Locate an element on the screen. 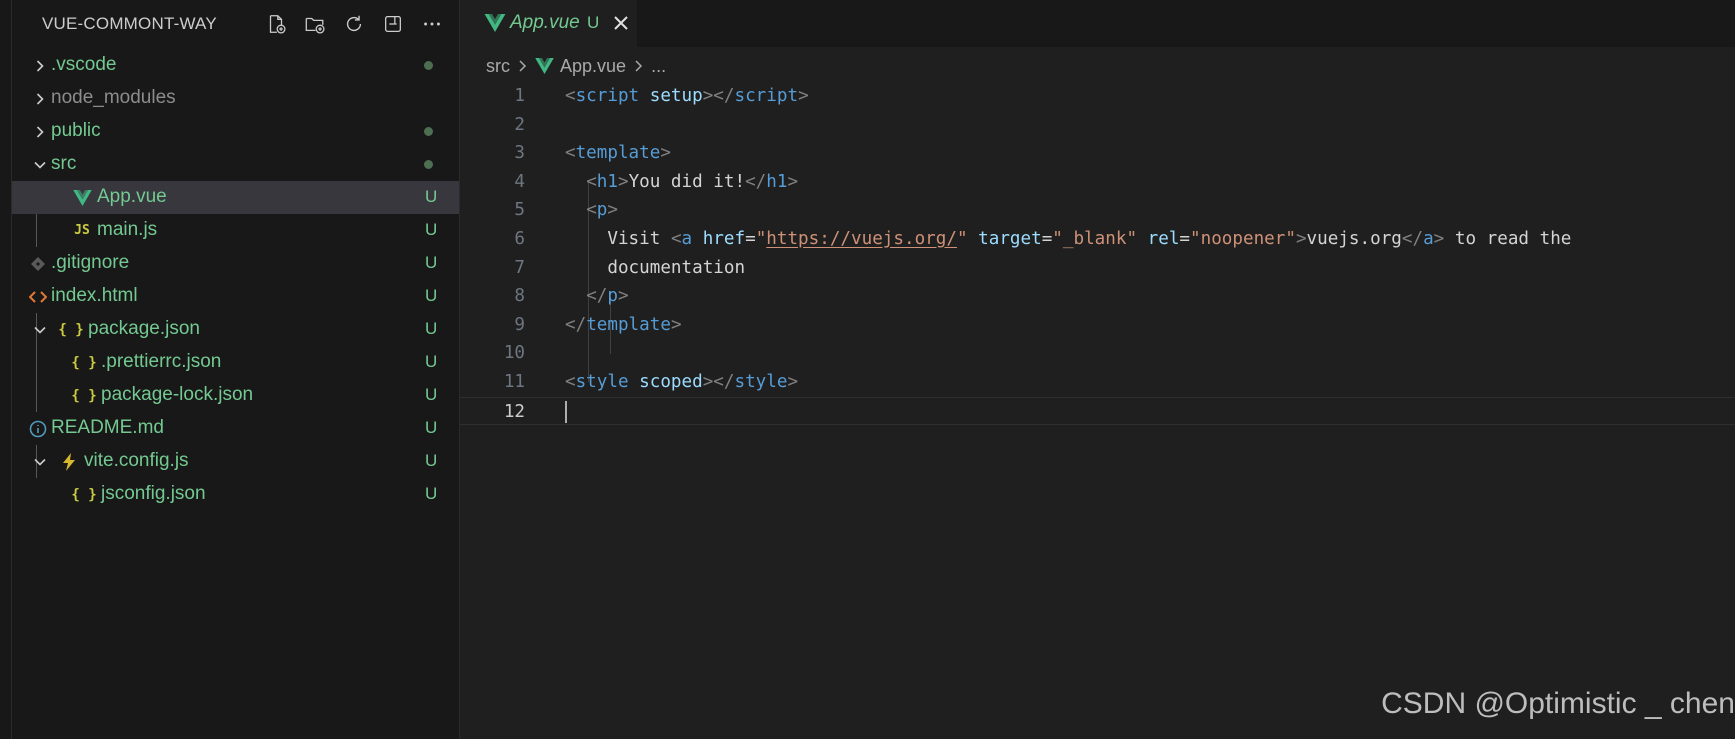 The width and height of the screenshot is (1735, 739). line-content: </p> is located at coordinates (596, 296).